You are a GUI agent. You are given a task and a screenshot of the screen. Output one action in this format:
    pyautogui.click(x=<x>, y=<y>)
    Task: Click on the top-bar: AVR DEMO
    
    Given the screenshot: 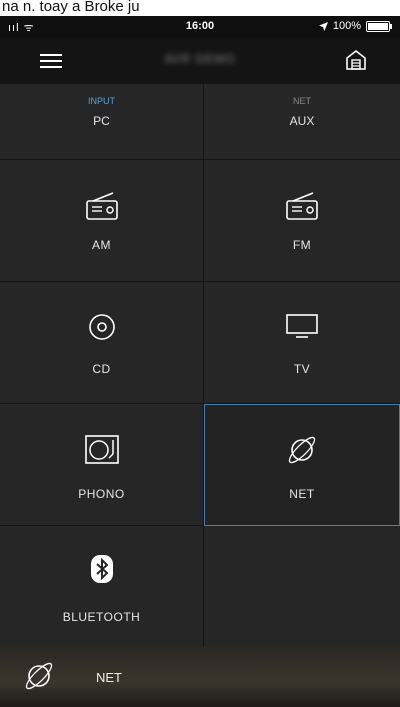 What is the action you would take?
    pyautogui.click(x=200, y=61)
    